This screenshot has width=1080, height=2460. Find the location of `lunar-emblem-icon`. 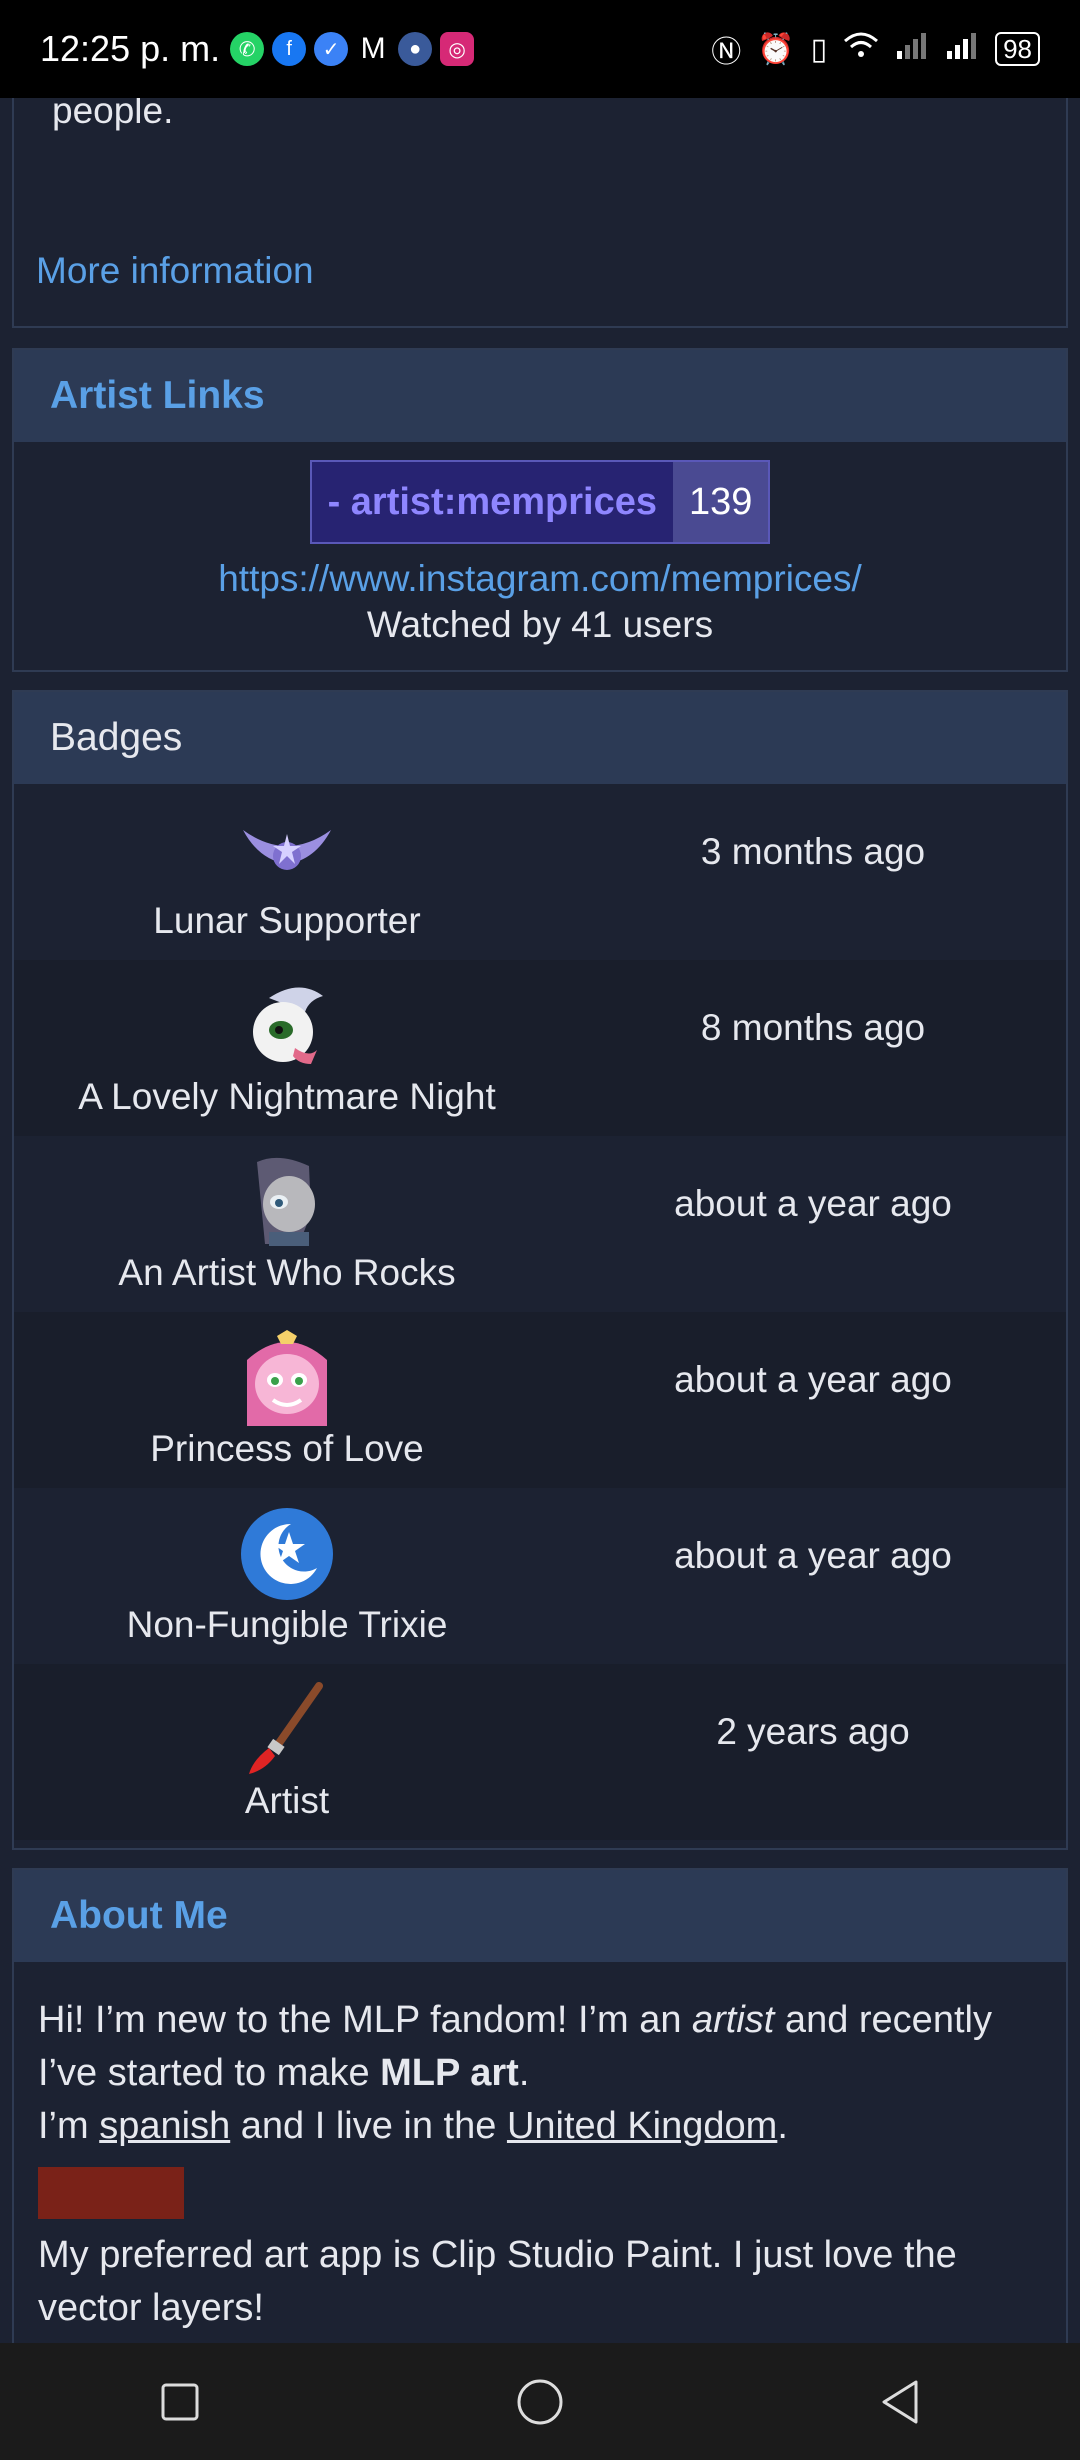

lunar-emblem-icon is located at coordinates (287, 850).